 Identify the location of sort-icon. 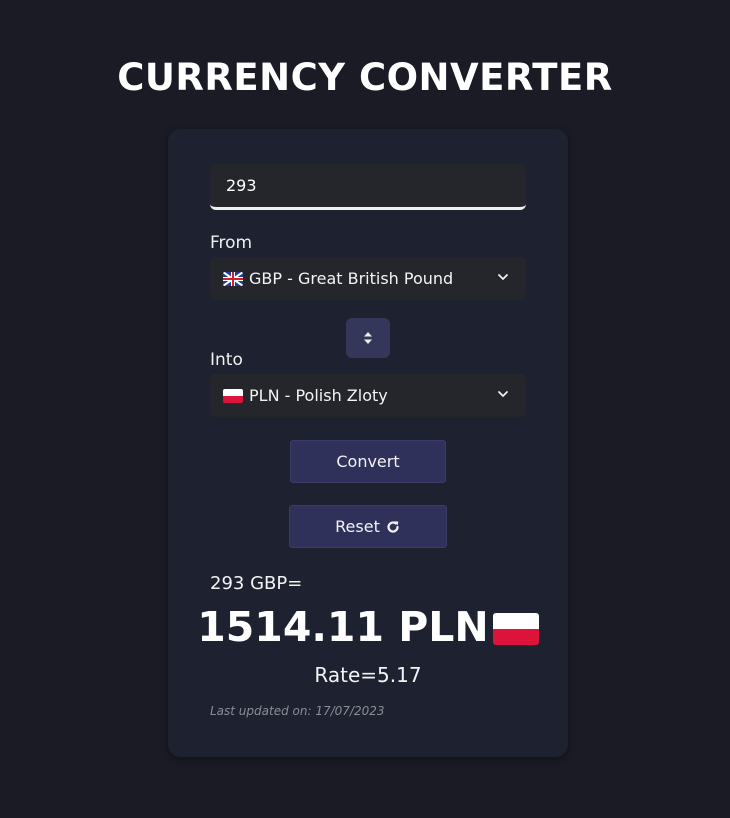
(368, 338).